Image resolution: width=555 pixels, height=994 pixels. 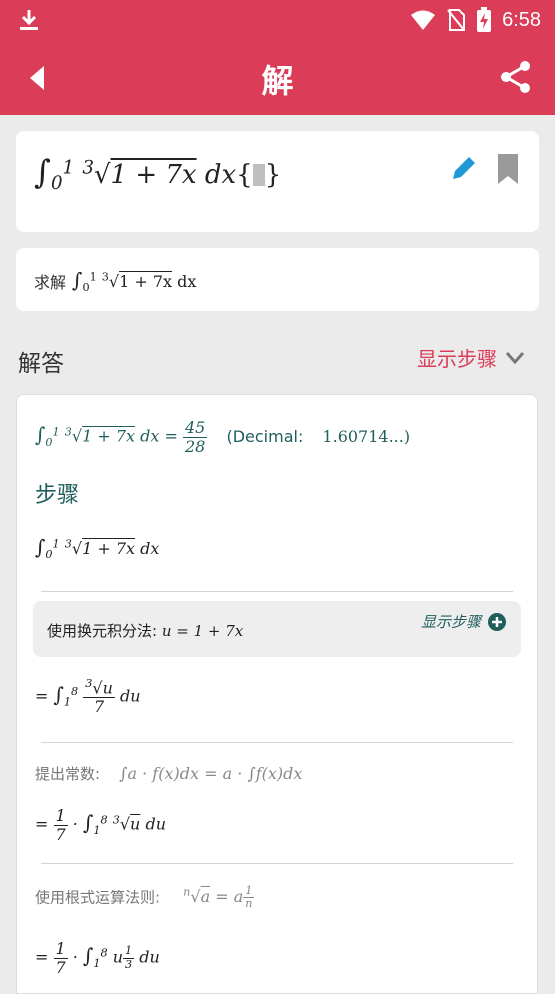 What do you see at coordinates (456, 20) in the screenshot?
I see `no-sim-icon` at bounding box center [456, 20].